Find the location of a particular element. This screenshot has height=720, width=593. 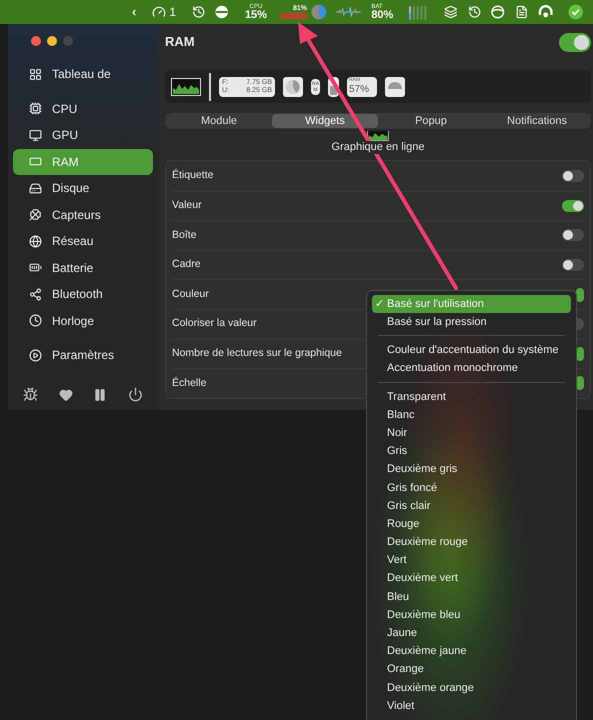

sidebar-item: Bluetooth is located at coordinates (83, 294).